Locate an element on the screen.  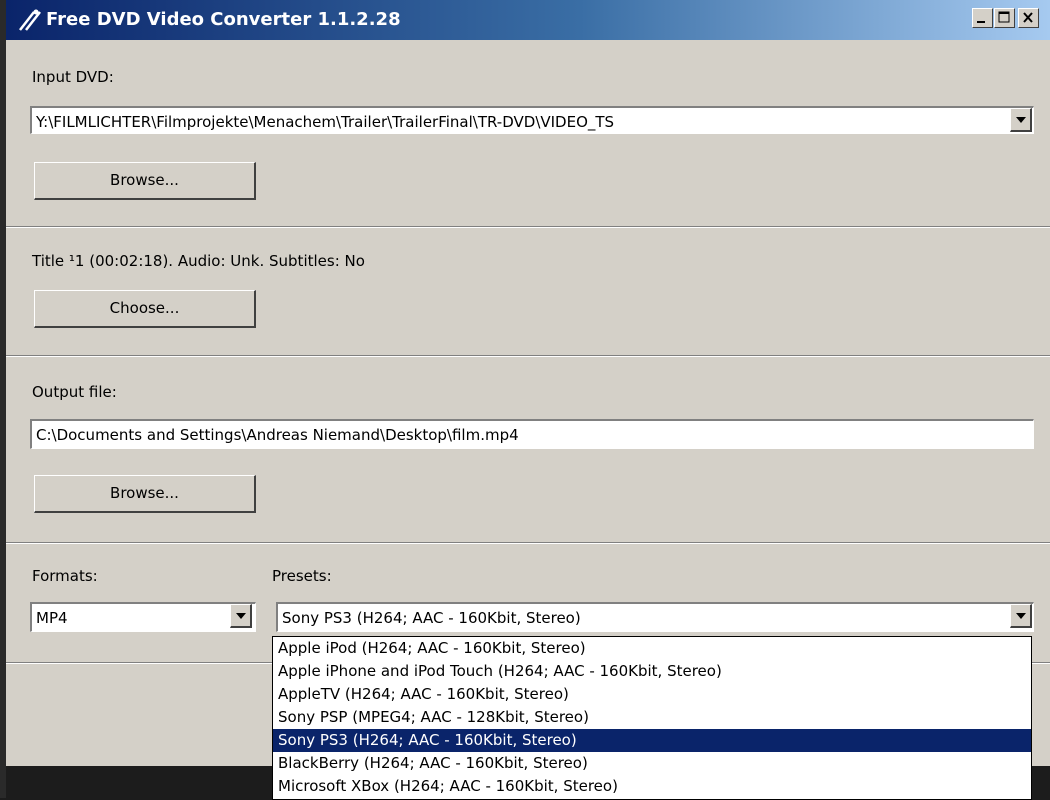
preset-option: BlackBerry (H264; AAC - 160Kbit, Stereo) is located at coordinates (652, 763).